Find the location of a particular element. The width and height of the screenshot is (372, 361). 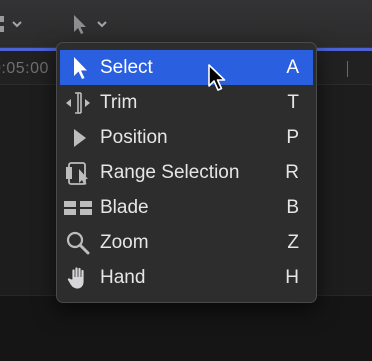

ruler-timecode: 0:05:00 is located at coordinates (24, 68).